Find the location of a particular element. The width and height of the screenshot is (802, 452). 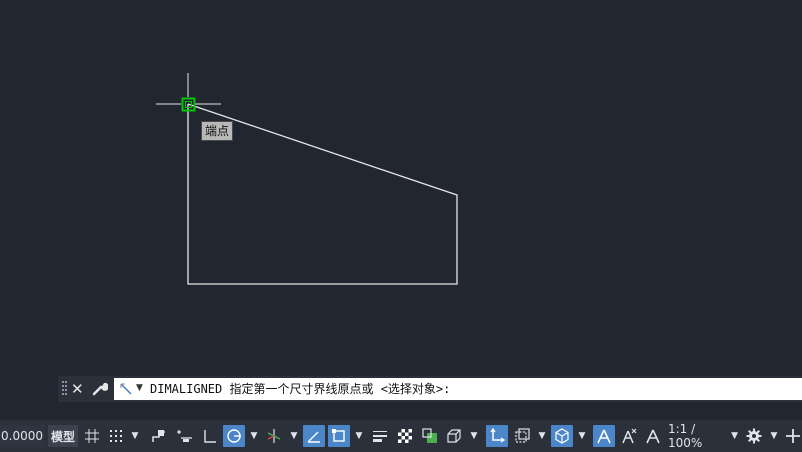

annotation-scale-value: 1:1 / 100% is located at coordinates (685, 436).